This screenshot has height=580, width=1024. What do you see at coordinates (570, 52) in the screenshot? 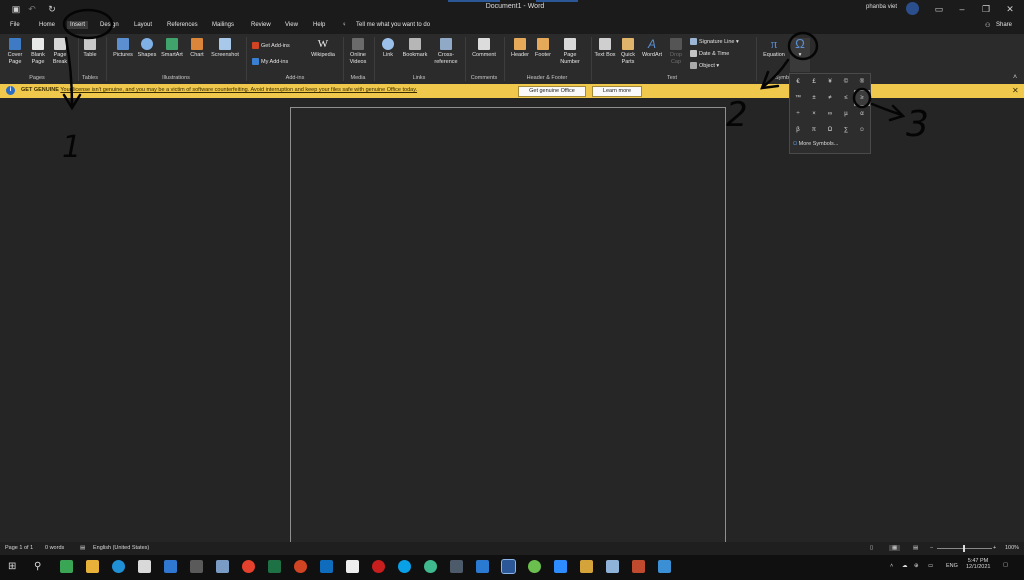
I see `page-number-button: Page Number` at bounding box center [570, 52].